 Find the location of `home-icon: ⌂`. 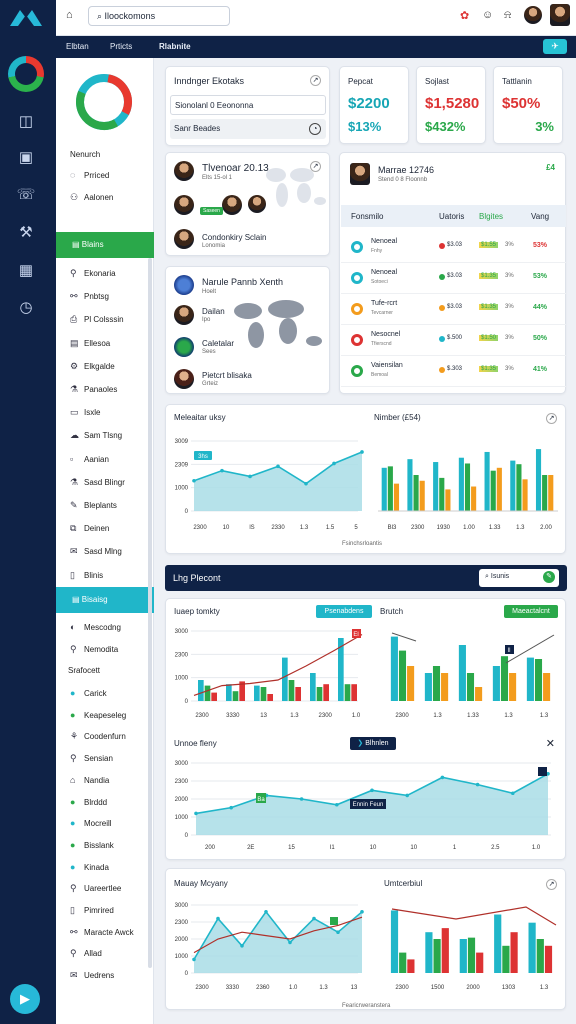

home-icon: ⌂ is located at coordinates (69, 15).